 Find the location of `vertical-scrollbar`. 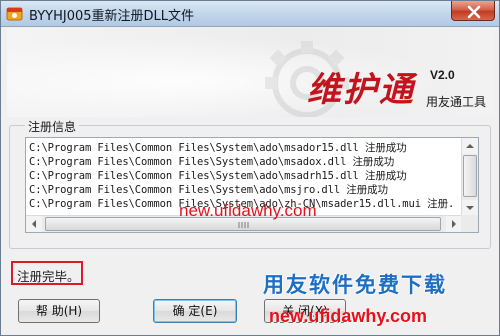

vertical-scrollbar is located at coordinates (469, 177).